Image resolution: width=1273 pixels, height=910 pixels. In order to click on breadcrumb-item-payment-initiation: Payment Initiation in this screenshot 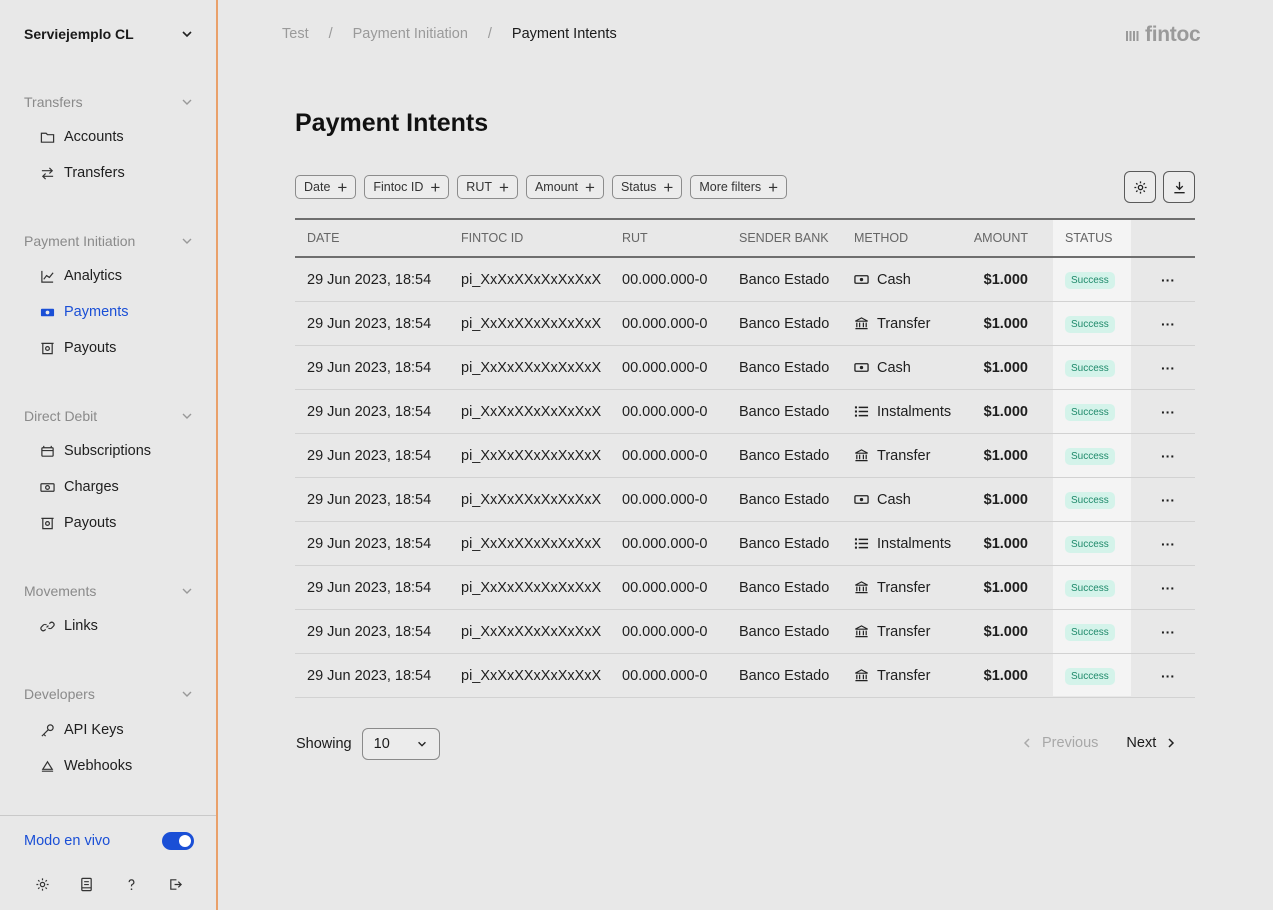, I will do `click(410, 34)`.